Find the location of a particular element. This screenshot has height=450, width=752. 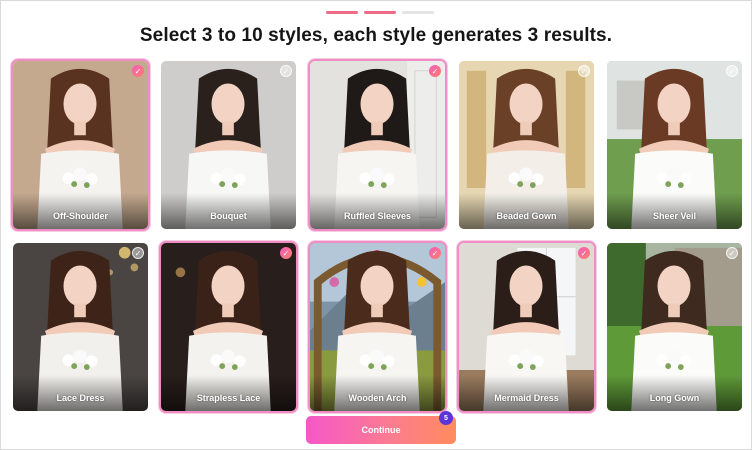

style-card: Off-Shoulder ✓ is located at coordinates (80, 145).